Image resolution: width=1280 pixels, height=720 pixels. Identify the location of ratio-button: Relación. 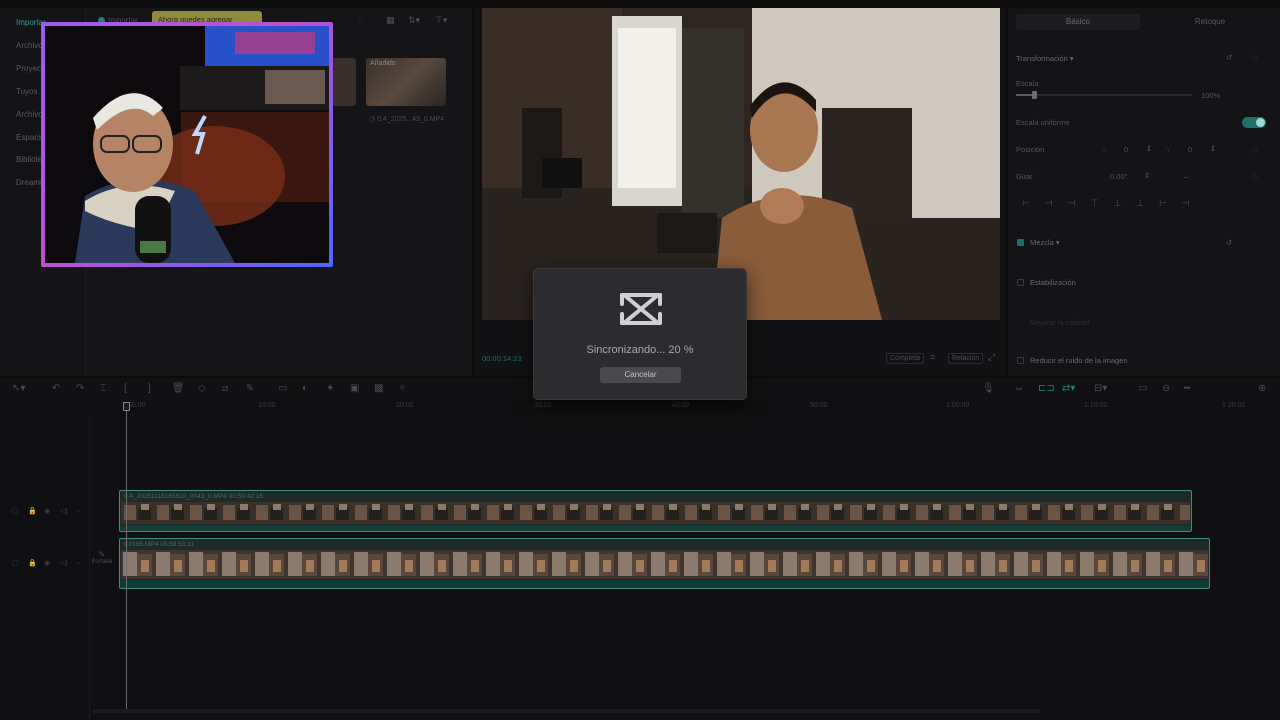
(966, 358).